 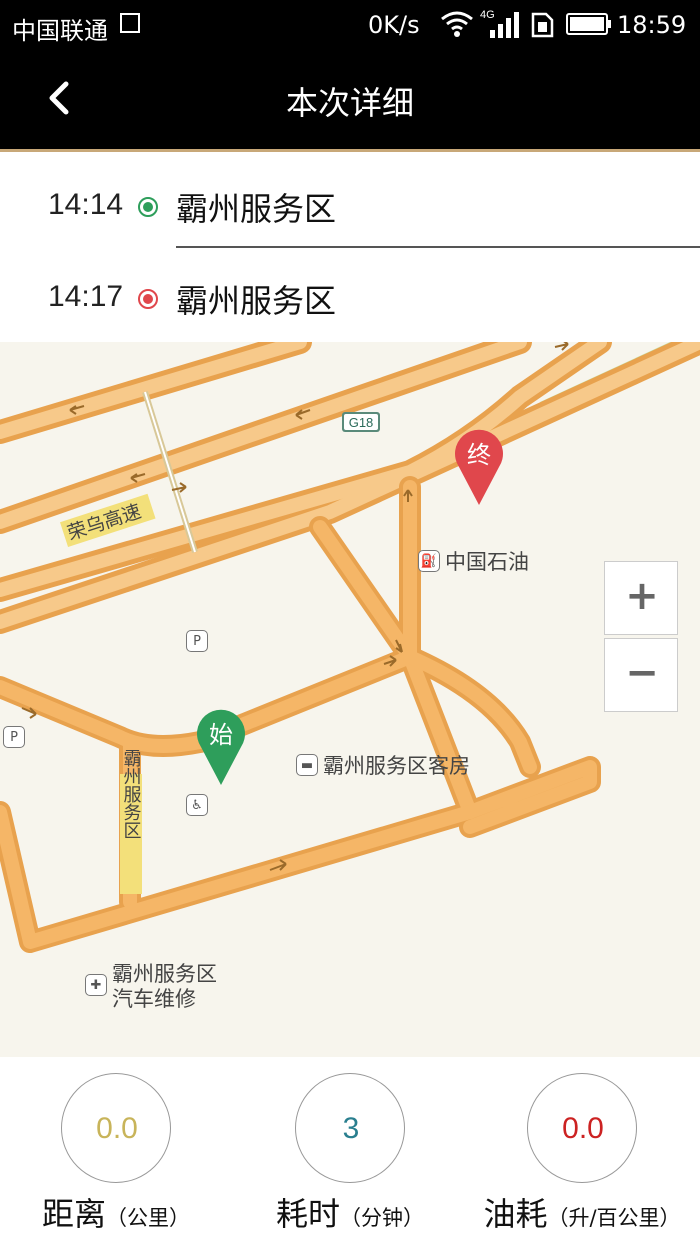 What do you see at coordinates (499, 23) in the screenshot?
I see `signal-icon: 4G` at bounding box center [499, 23].